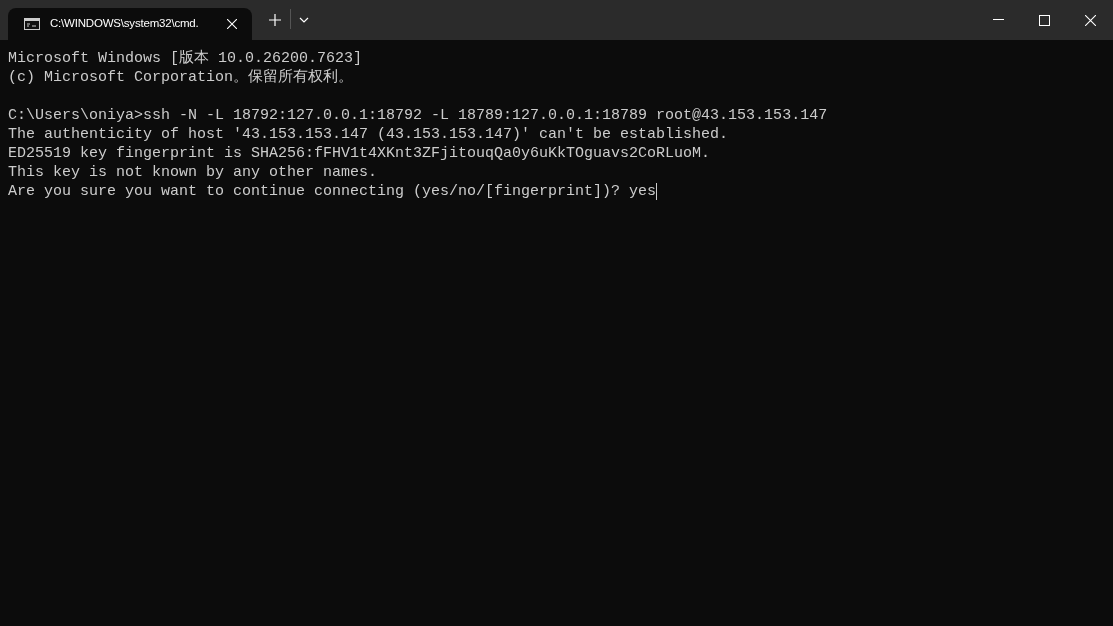  I want to click on terminal-line: C:\Users\oniya>ssh -N -L 18792:127.0.0.1:18792 -L 18789:127.0.0.1:18789 root@43.153.153.147, so click(418, 115).